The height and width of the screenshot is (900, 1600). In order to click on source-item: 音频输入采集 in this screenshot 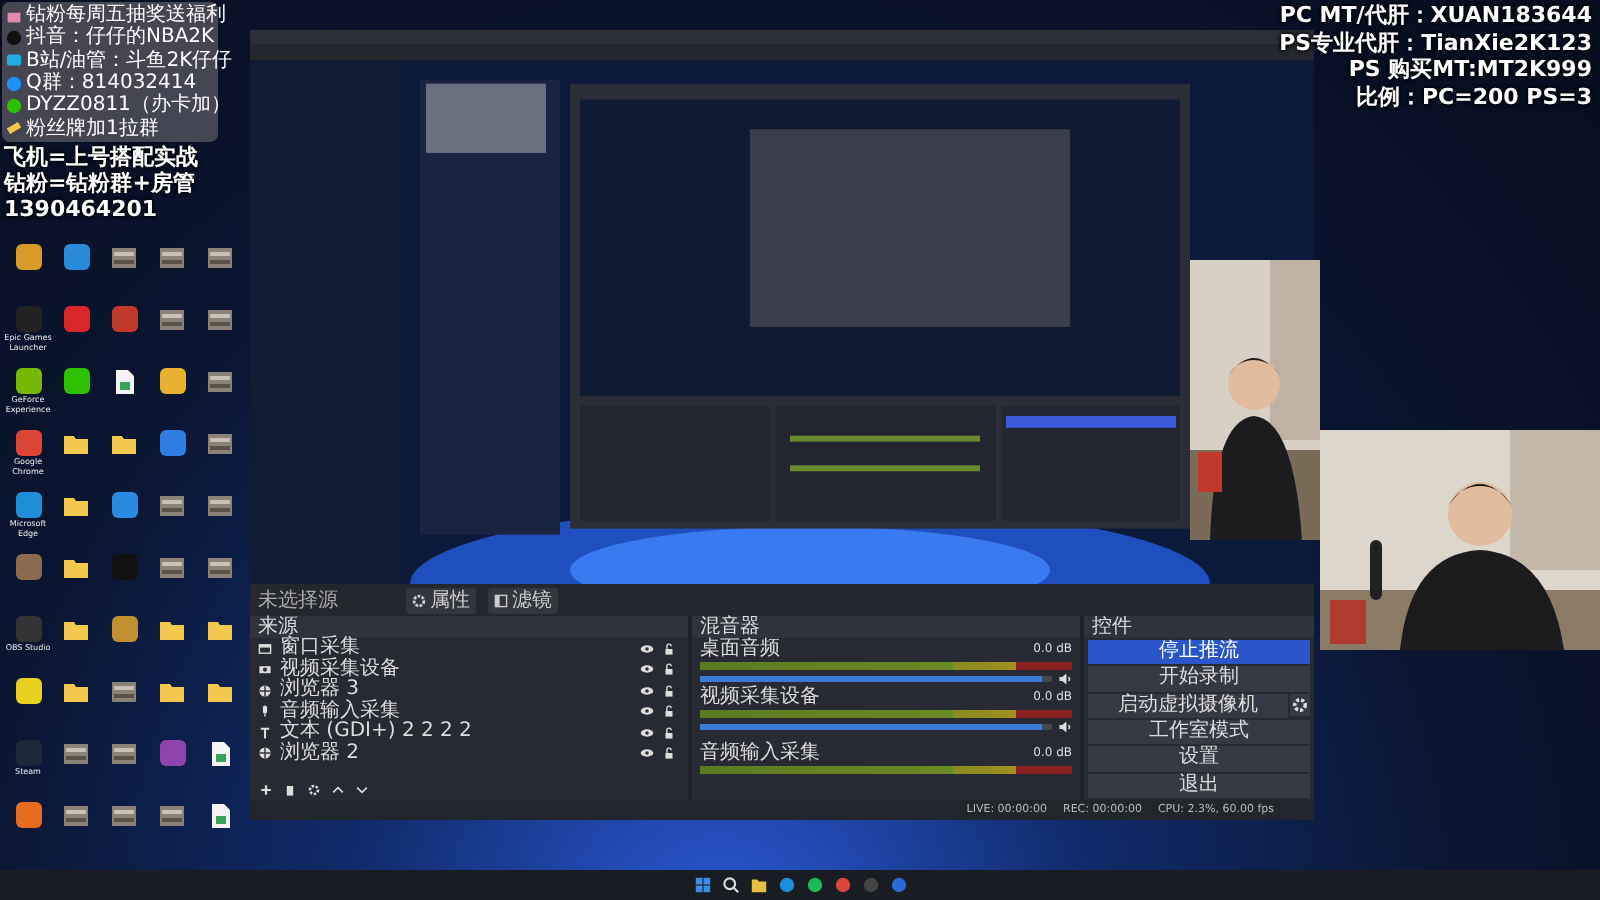, I will do `click(469, 711)`.